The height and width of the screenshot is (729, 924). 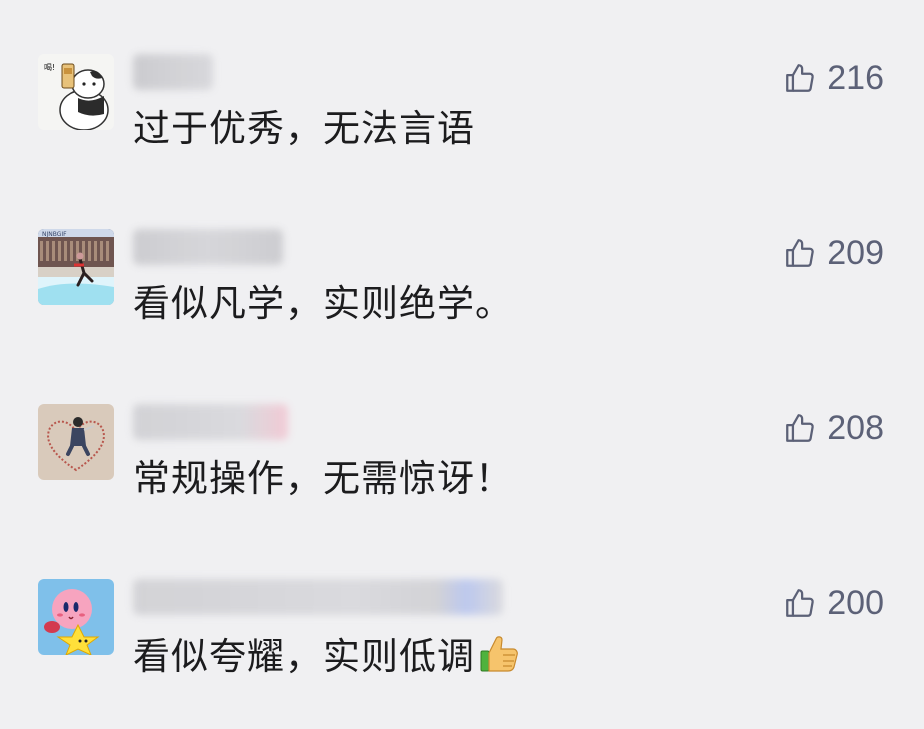 I want to click on like-count: 209, so click(x=855, y=252).